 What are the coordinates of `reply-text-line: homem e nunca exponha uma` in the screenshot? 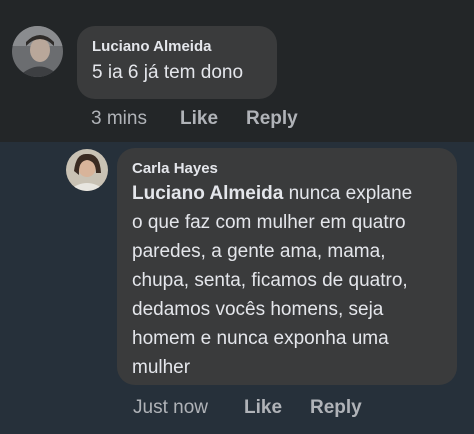 It's located at (260, 338).